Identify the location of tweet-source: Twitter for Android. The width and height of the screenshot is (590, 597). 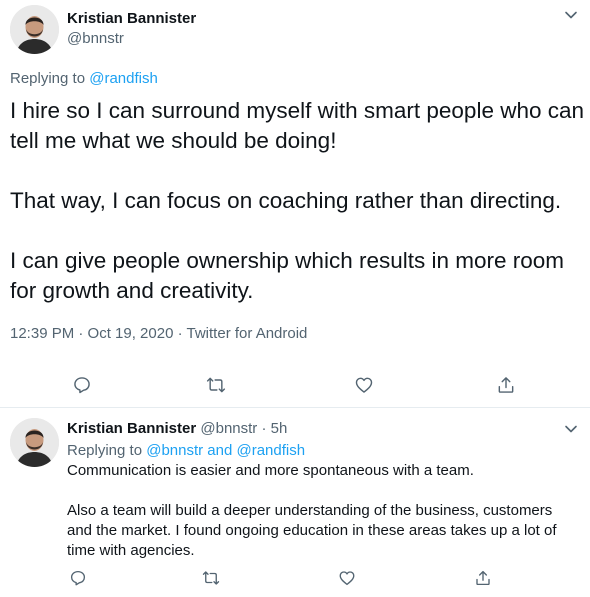
(247, 333).